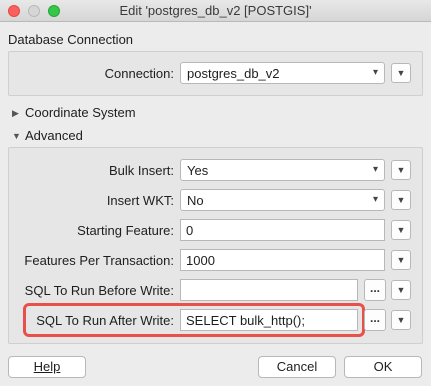 This screenshot has height=386, width=431. I want to click on help-button: Help, so click(47, 367).